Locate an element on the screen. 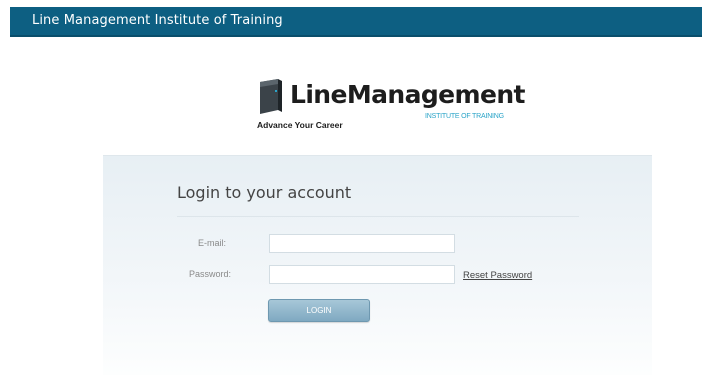 The width and height of the screenshot is (702, 375). email-label: E-mail: is located at coordinates (212, 243).